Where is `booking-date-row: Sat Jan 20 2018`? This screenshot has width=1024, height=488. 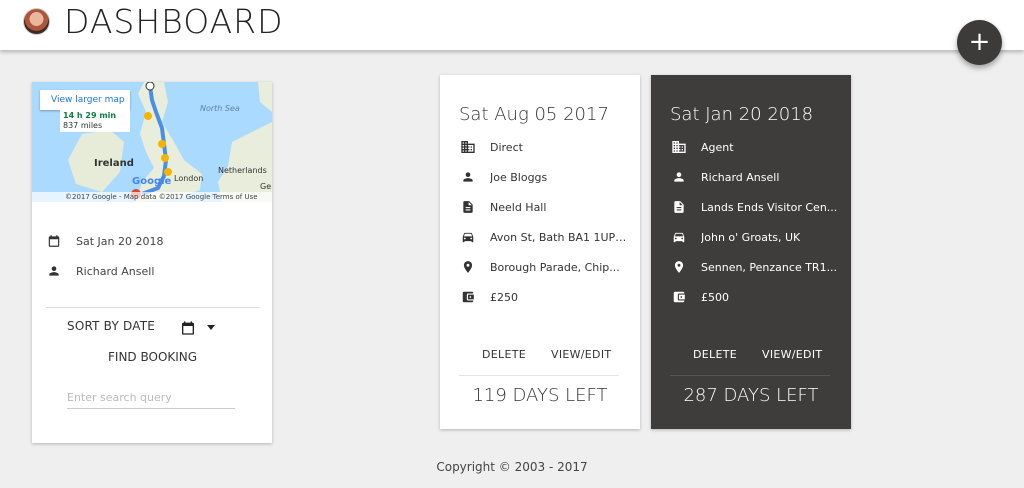 booking-date-row: Sat Jan 20 2018 is located at coordinates (104, 241).